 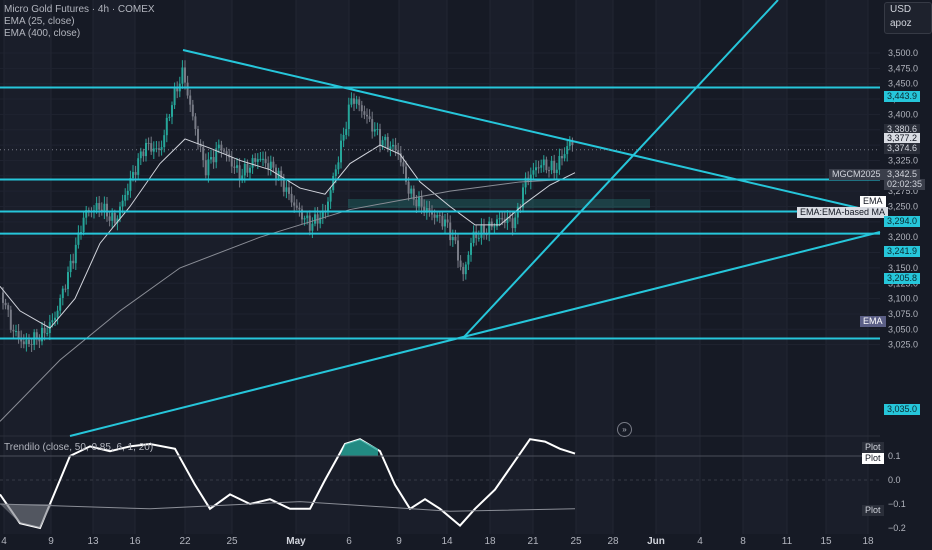 What do you see at coordinates (533, 541) in the screenshot?
I see `time-tick: 21` at bounding box center [533, 541].